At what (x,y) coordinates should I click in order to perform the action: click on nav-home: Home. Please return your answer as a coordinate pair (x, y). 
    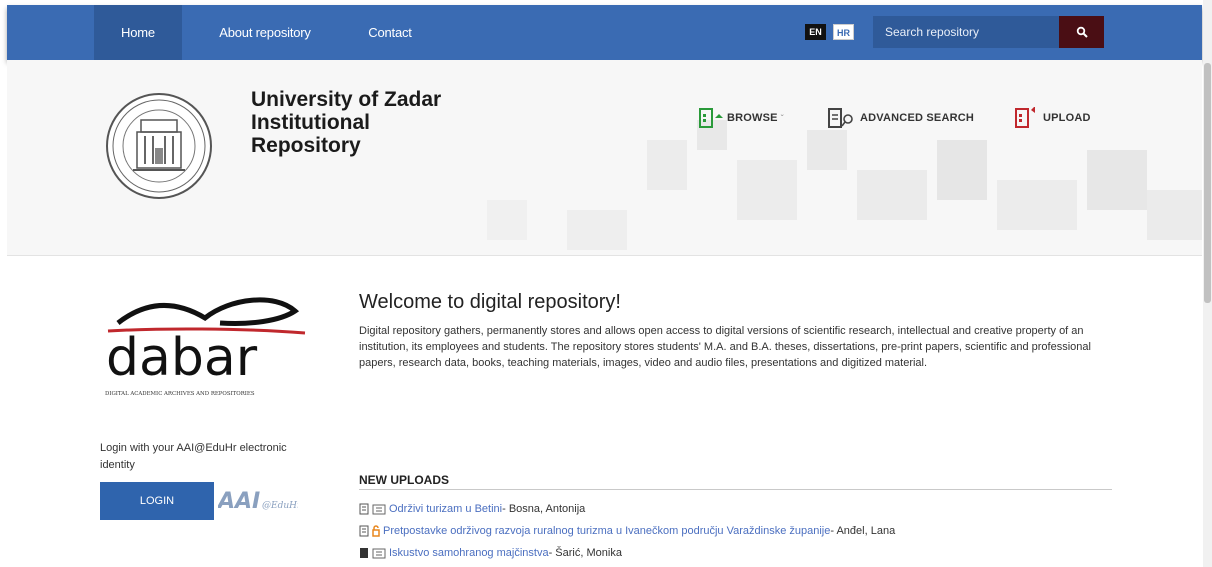
    Looking at the image, I should click on (138, 32).